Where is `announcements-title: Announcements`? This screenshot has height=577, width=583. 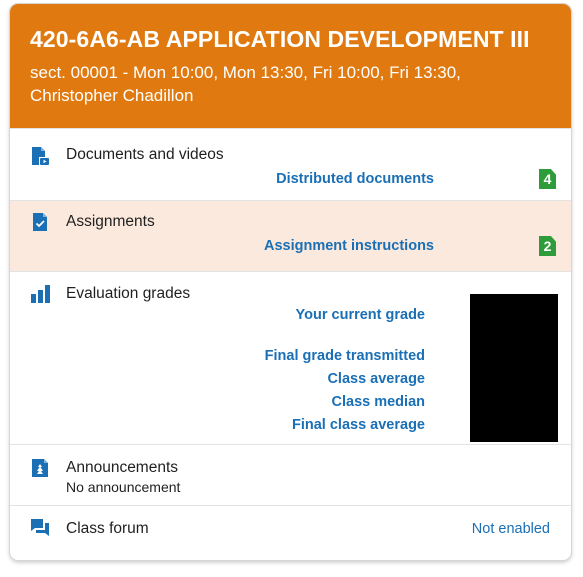 announcements-title: Announcements is located at coordinates (122, 467).